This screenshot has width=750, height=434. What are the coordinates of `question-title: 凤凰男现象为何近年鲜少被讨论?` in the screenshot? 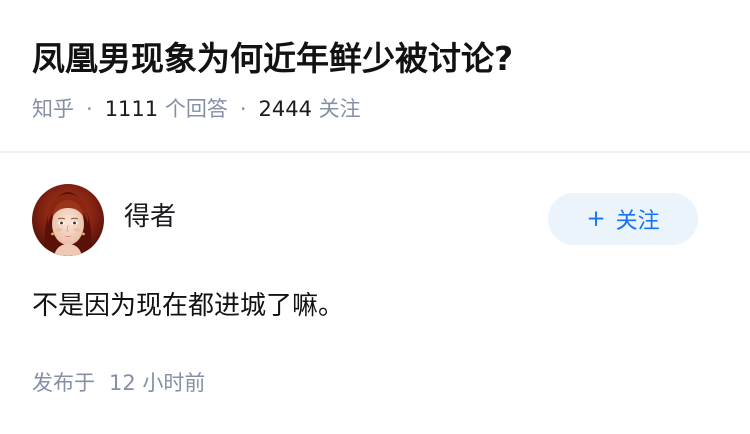 It's located at (272, 59).